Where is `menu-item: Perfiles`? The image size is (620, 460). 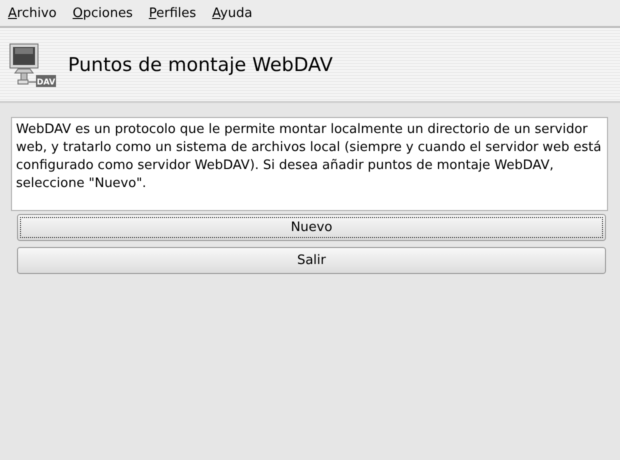 menu-item: Perfiles is located at coordinates (173, 13).